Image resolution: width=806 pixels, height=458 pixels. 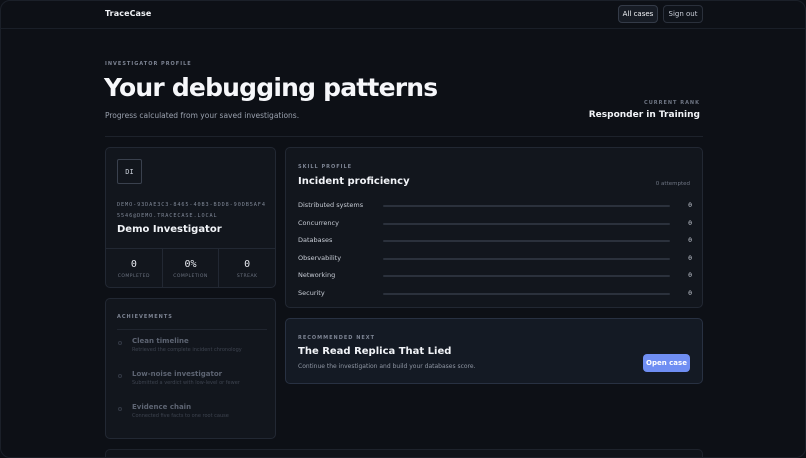 I want to click on skill-row: Observability 0, so click(x=495, y=259).